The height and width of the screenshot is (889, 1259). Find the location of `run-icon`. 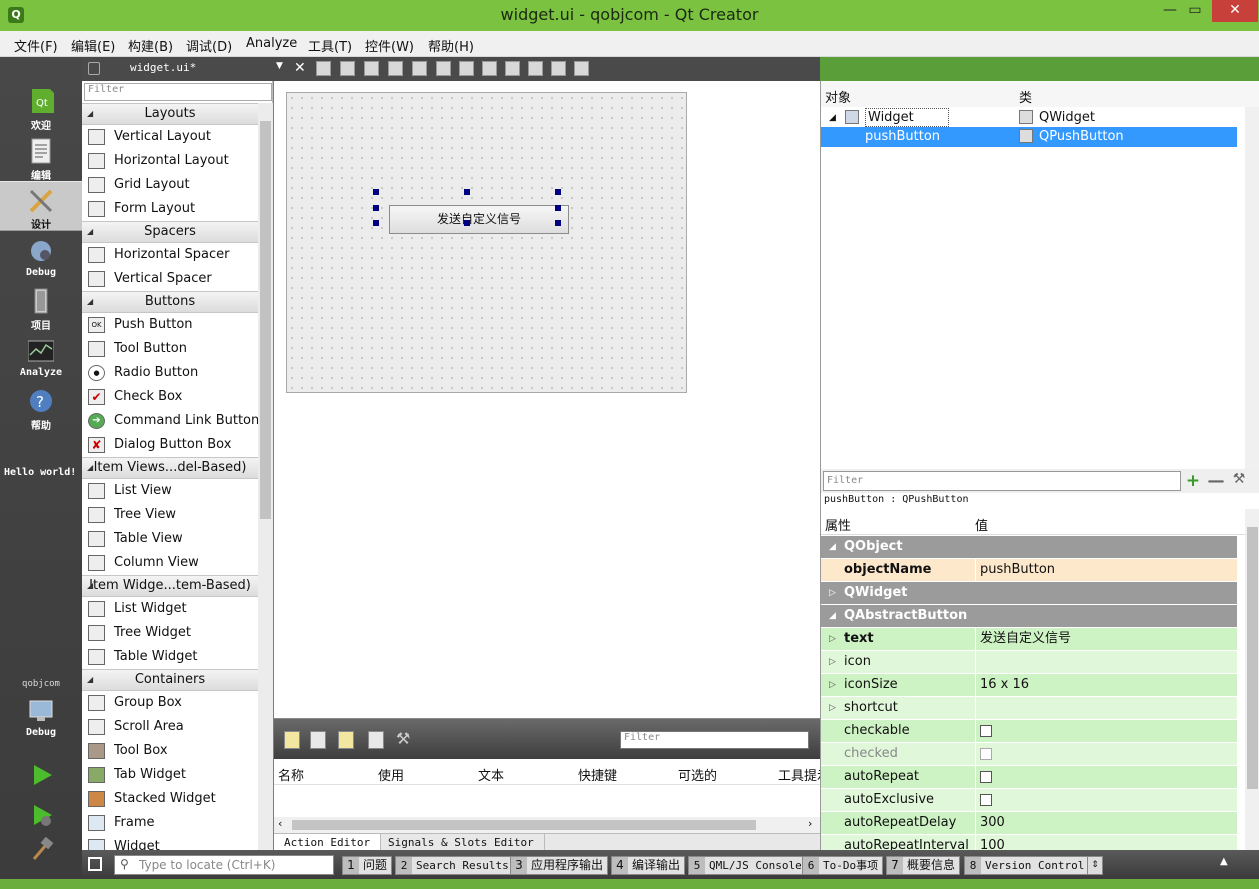

run-icon is located at coordinates (42, 775).